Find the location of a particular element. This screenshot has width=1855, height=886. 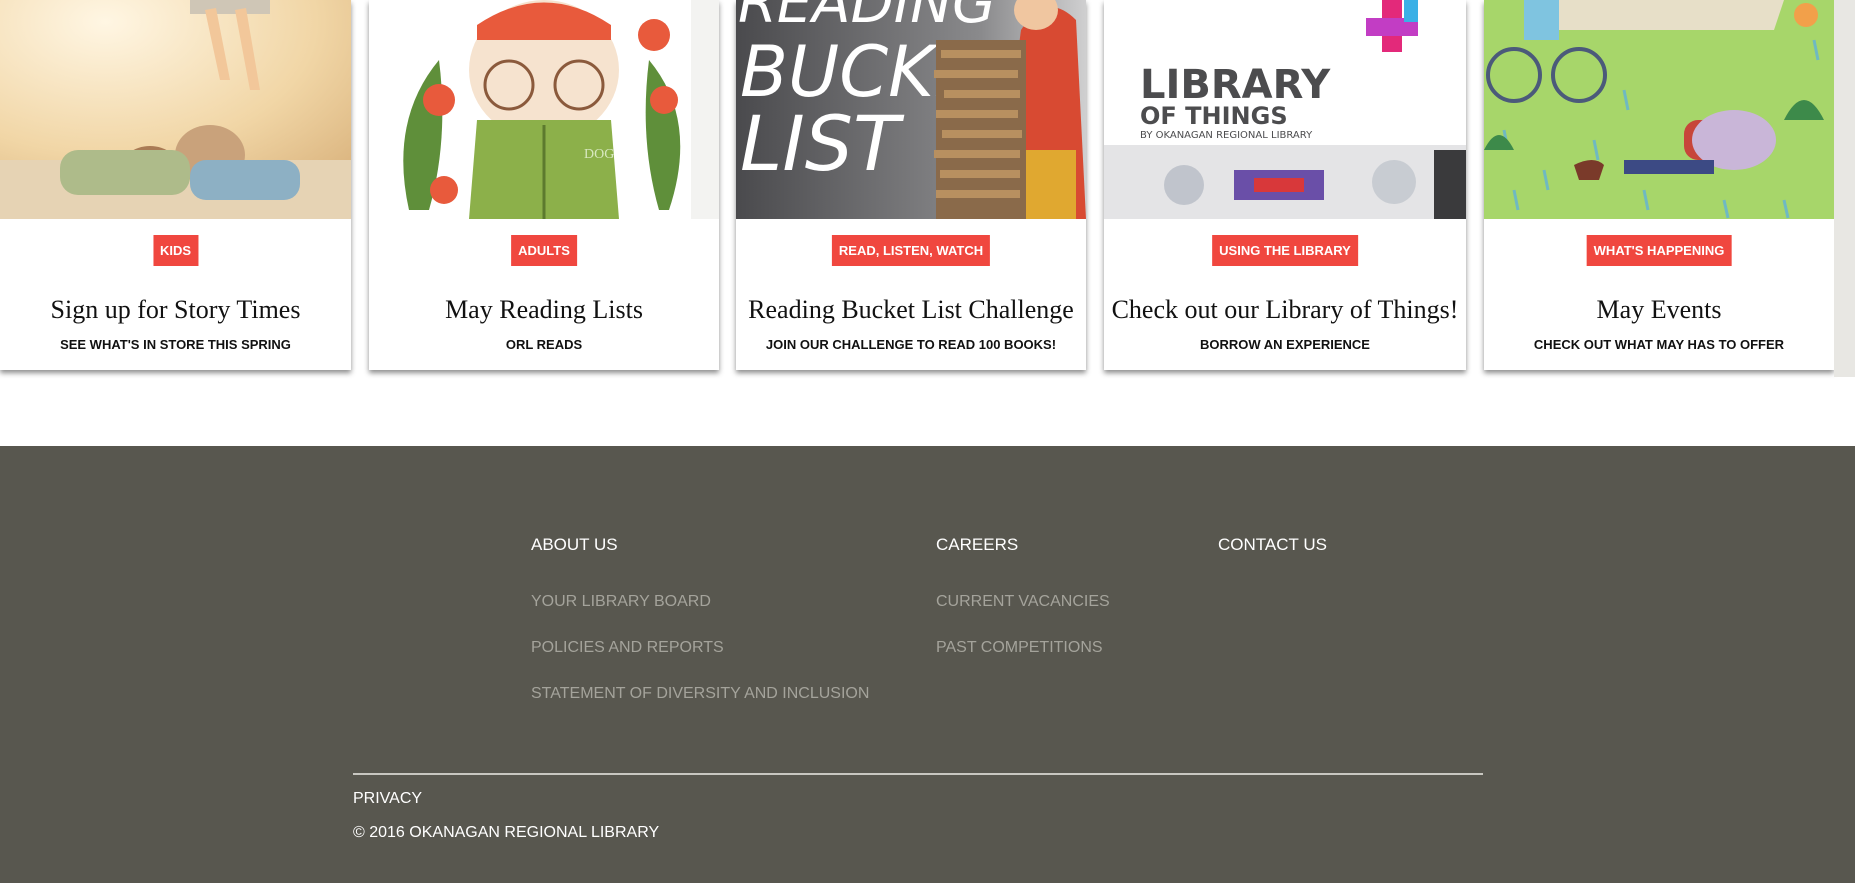

category-badge: READ, LISTEN, WATCH is located at coordinates (911, 250).